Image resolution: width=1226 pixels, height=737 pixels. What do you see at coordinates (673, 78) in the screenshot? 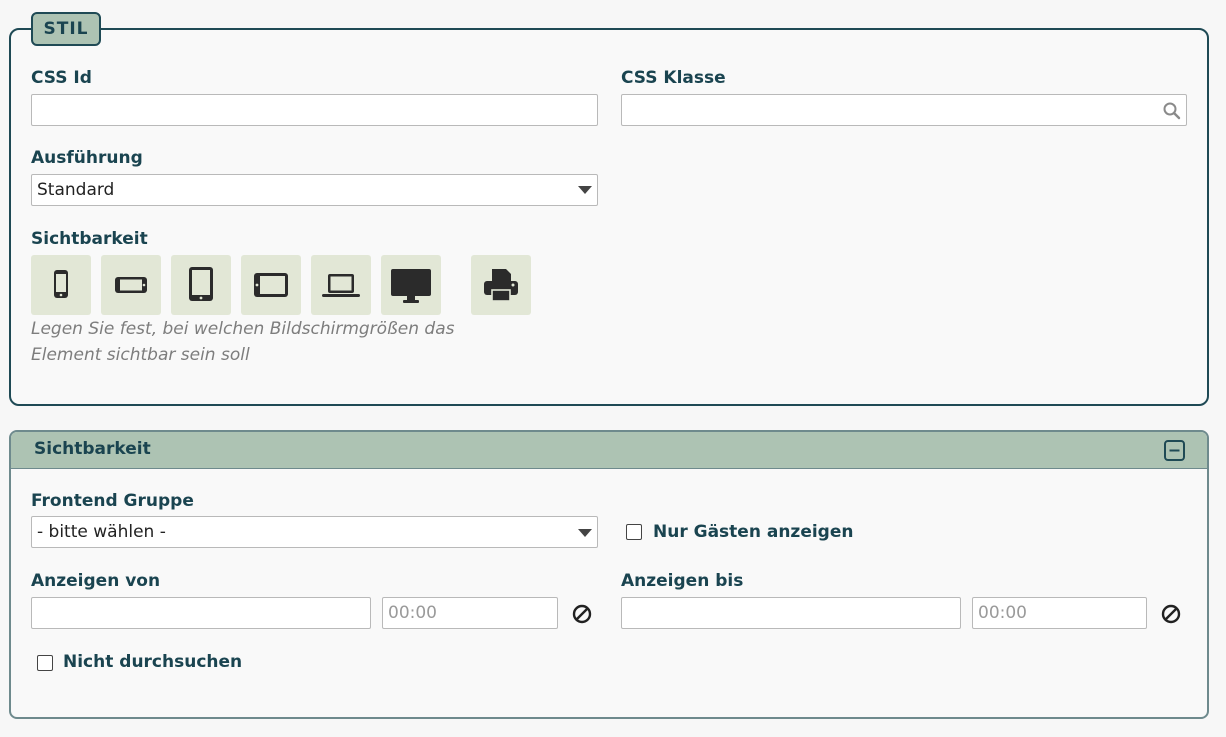
I see `css-klasse-label: CSS Klasse` at bounding box center [673, 78].